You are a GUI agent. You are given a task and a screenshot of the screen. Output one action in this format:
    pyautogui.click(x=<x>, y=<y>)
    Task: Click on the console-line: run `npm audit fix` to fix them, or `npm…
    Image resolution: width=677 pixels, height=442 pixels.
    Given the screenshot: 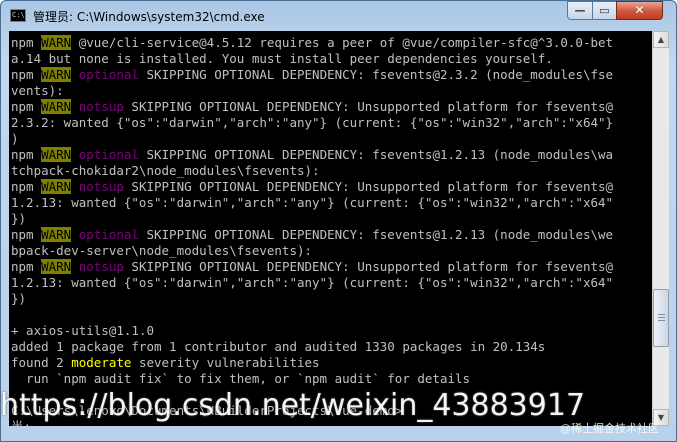 What is the action you would take?
    pyautogui.click(x=240, y=379)
    